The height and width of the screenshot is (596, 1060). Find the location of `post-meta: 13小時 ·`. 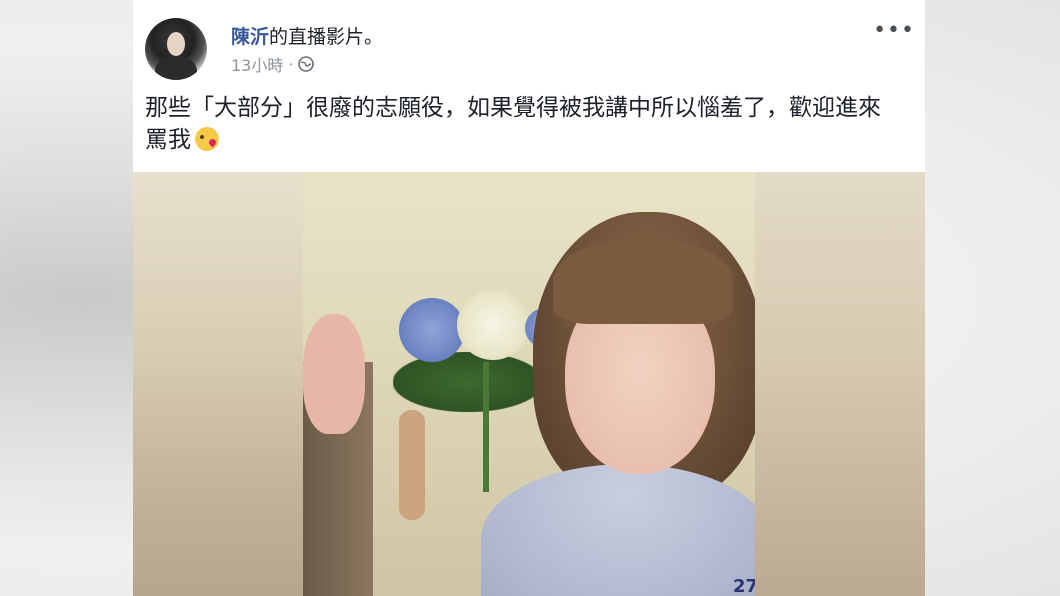

post-meta: 13小時 · is located at coordinates (273, 64).